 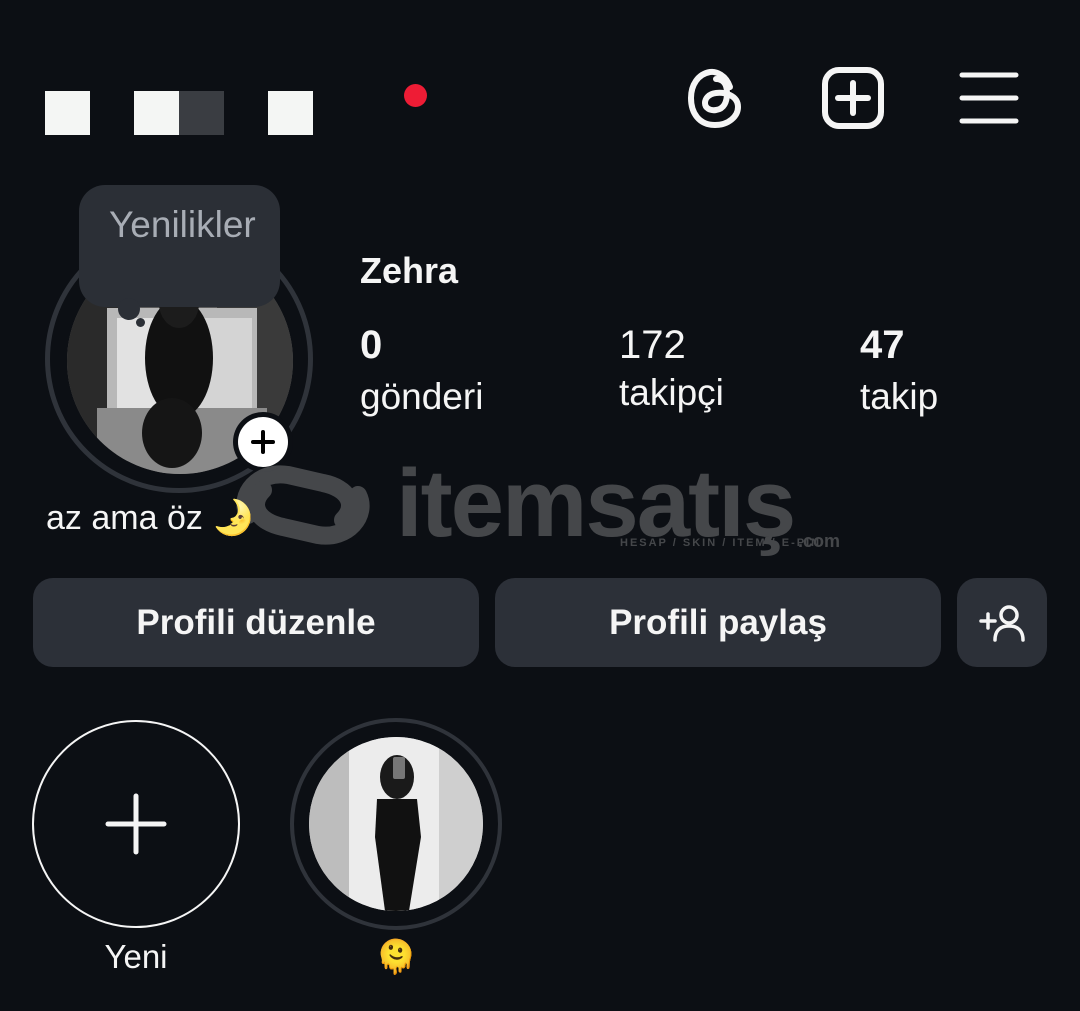 I want to click on threads-button, so click(x=716, y=98).